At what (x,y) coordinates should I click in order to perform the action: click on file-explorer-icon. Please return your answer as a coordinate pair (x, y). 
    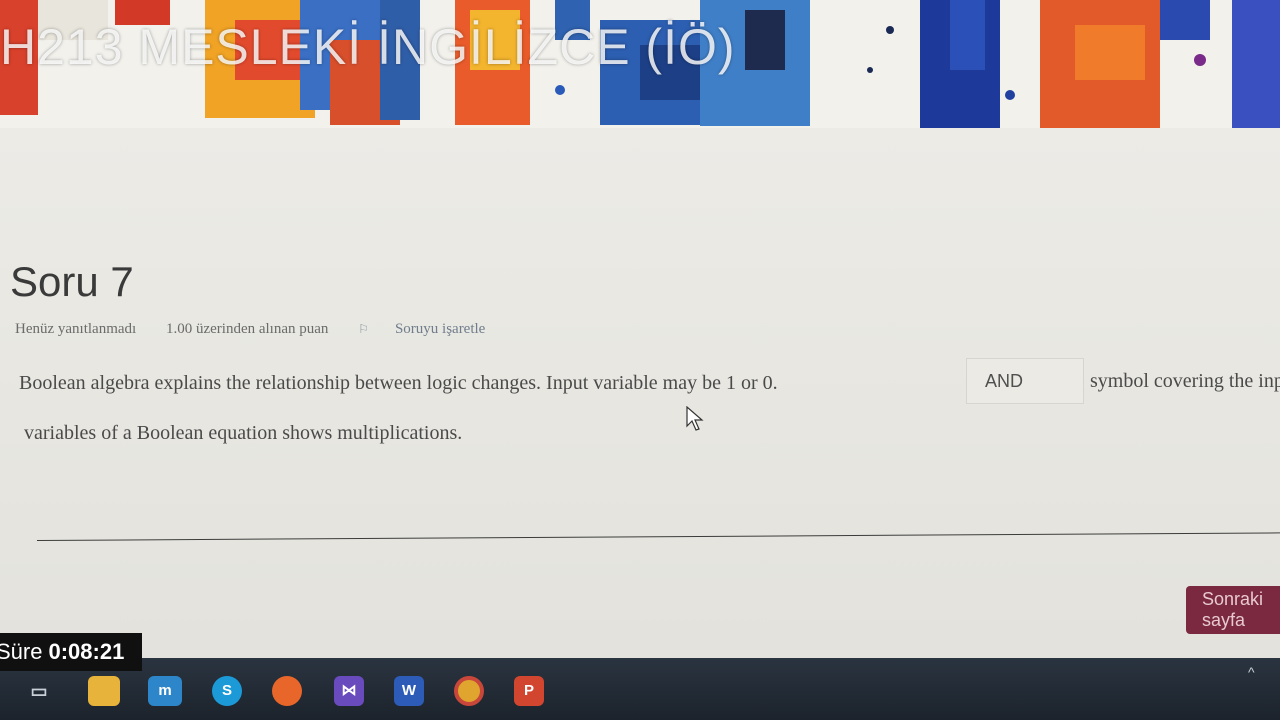
    Looking at the image, I should click on (104, 691).